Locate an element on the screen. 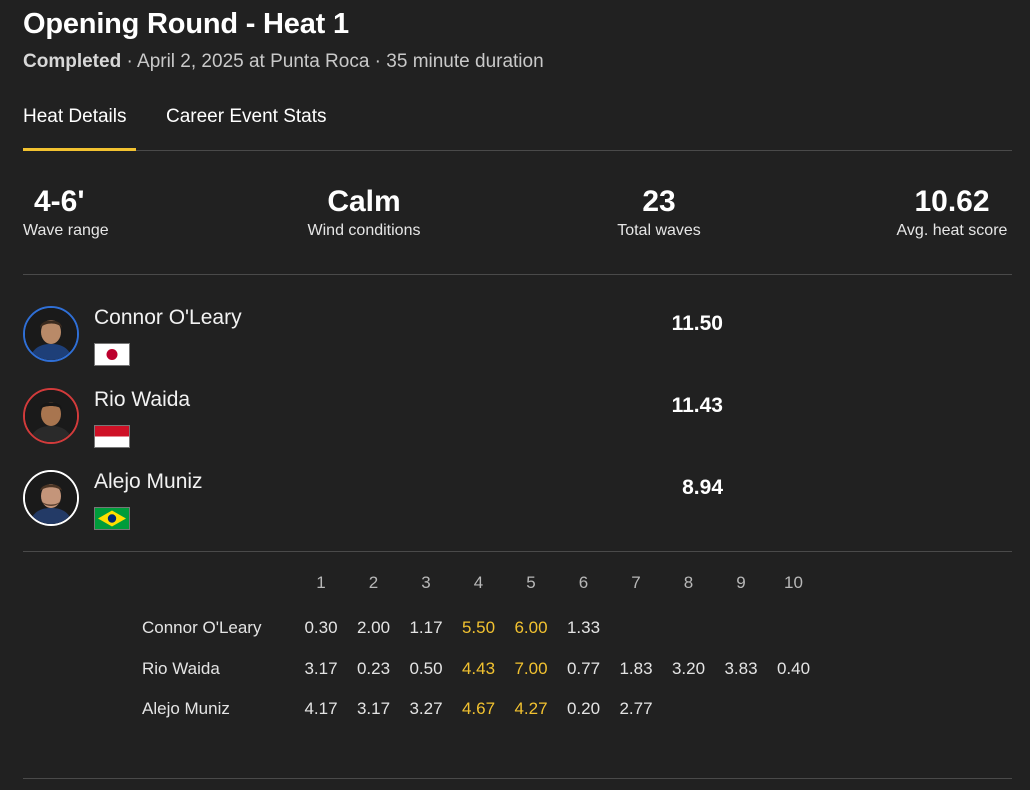  tab-heat-details: Heat Details is located at coordinates (75, 117).